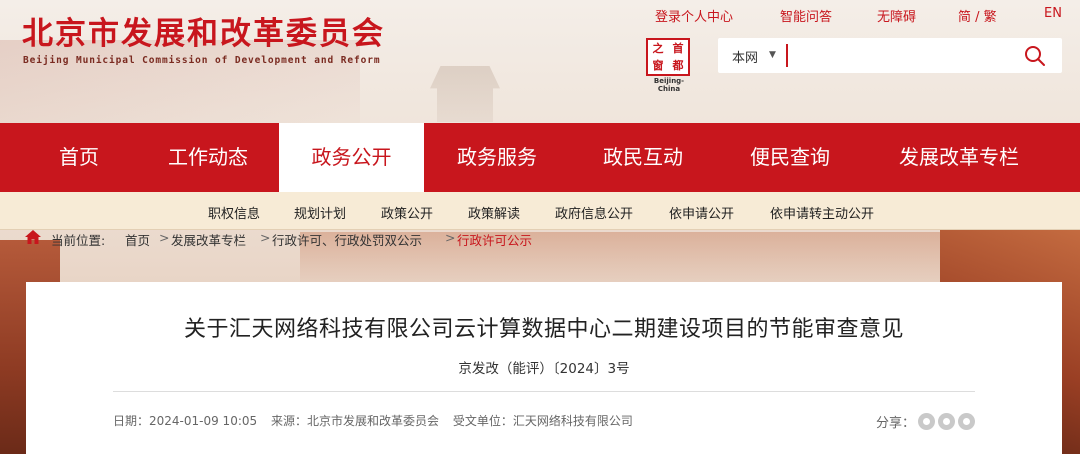 The height and width of the screenshot is (454, 1080). I want to click on share-bar: 分享：, so click(925, 421).